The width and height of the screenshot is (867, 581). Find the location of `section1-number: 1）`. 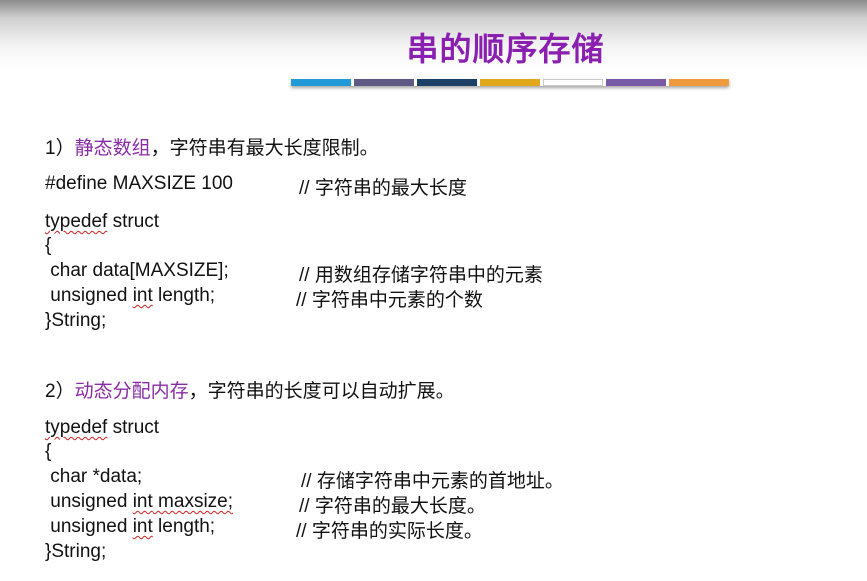

section1-number: 1） is located at coordinates (60, 148).